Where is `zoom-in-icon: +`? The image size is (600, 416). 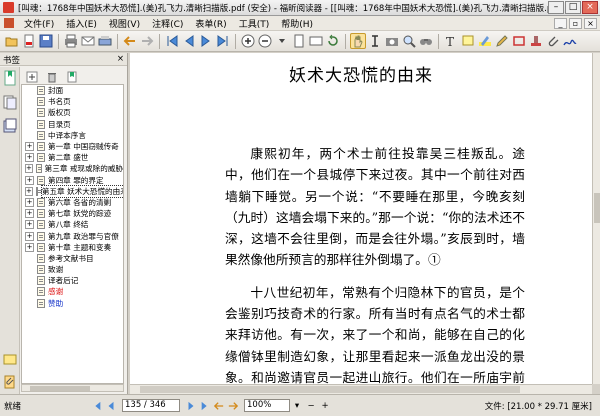 zoom-in-icon: + is located at coordinates (325, 406).